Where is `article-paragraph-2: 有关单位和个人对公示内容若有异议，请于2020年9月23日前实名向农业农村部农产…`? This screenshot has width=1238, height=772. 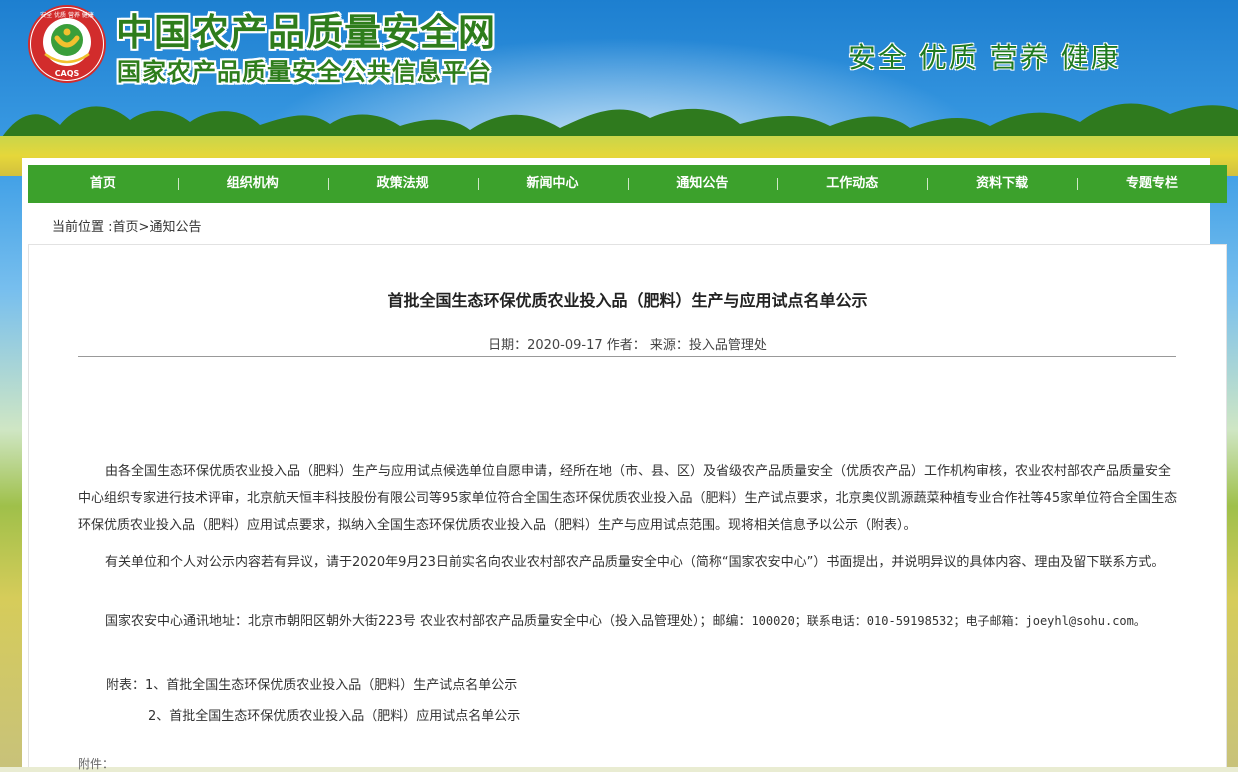 article-paragraph-2: 有关单位和个人对公示内容若有异议，请于2020年9月23日前实名向农业农村部农产… is located at coordinates (635, 562).